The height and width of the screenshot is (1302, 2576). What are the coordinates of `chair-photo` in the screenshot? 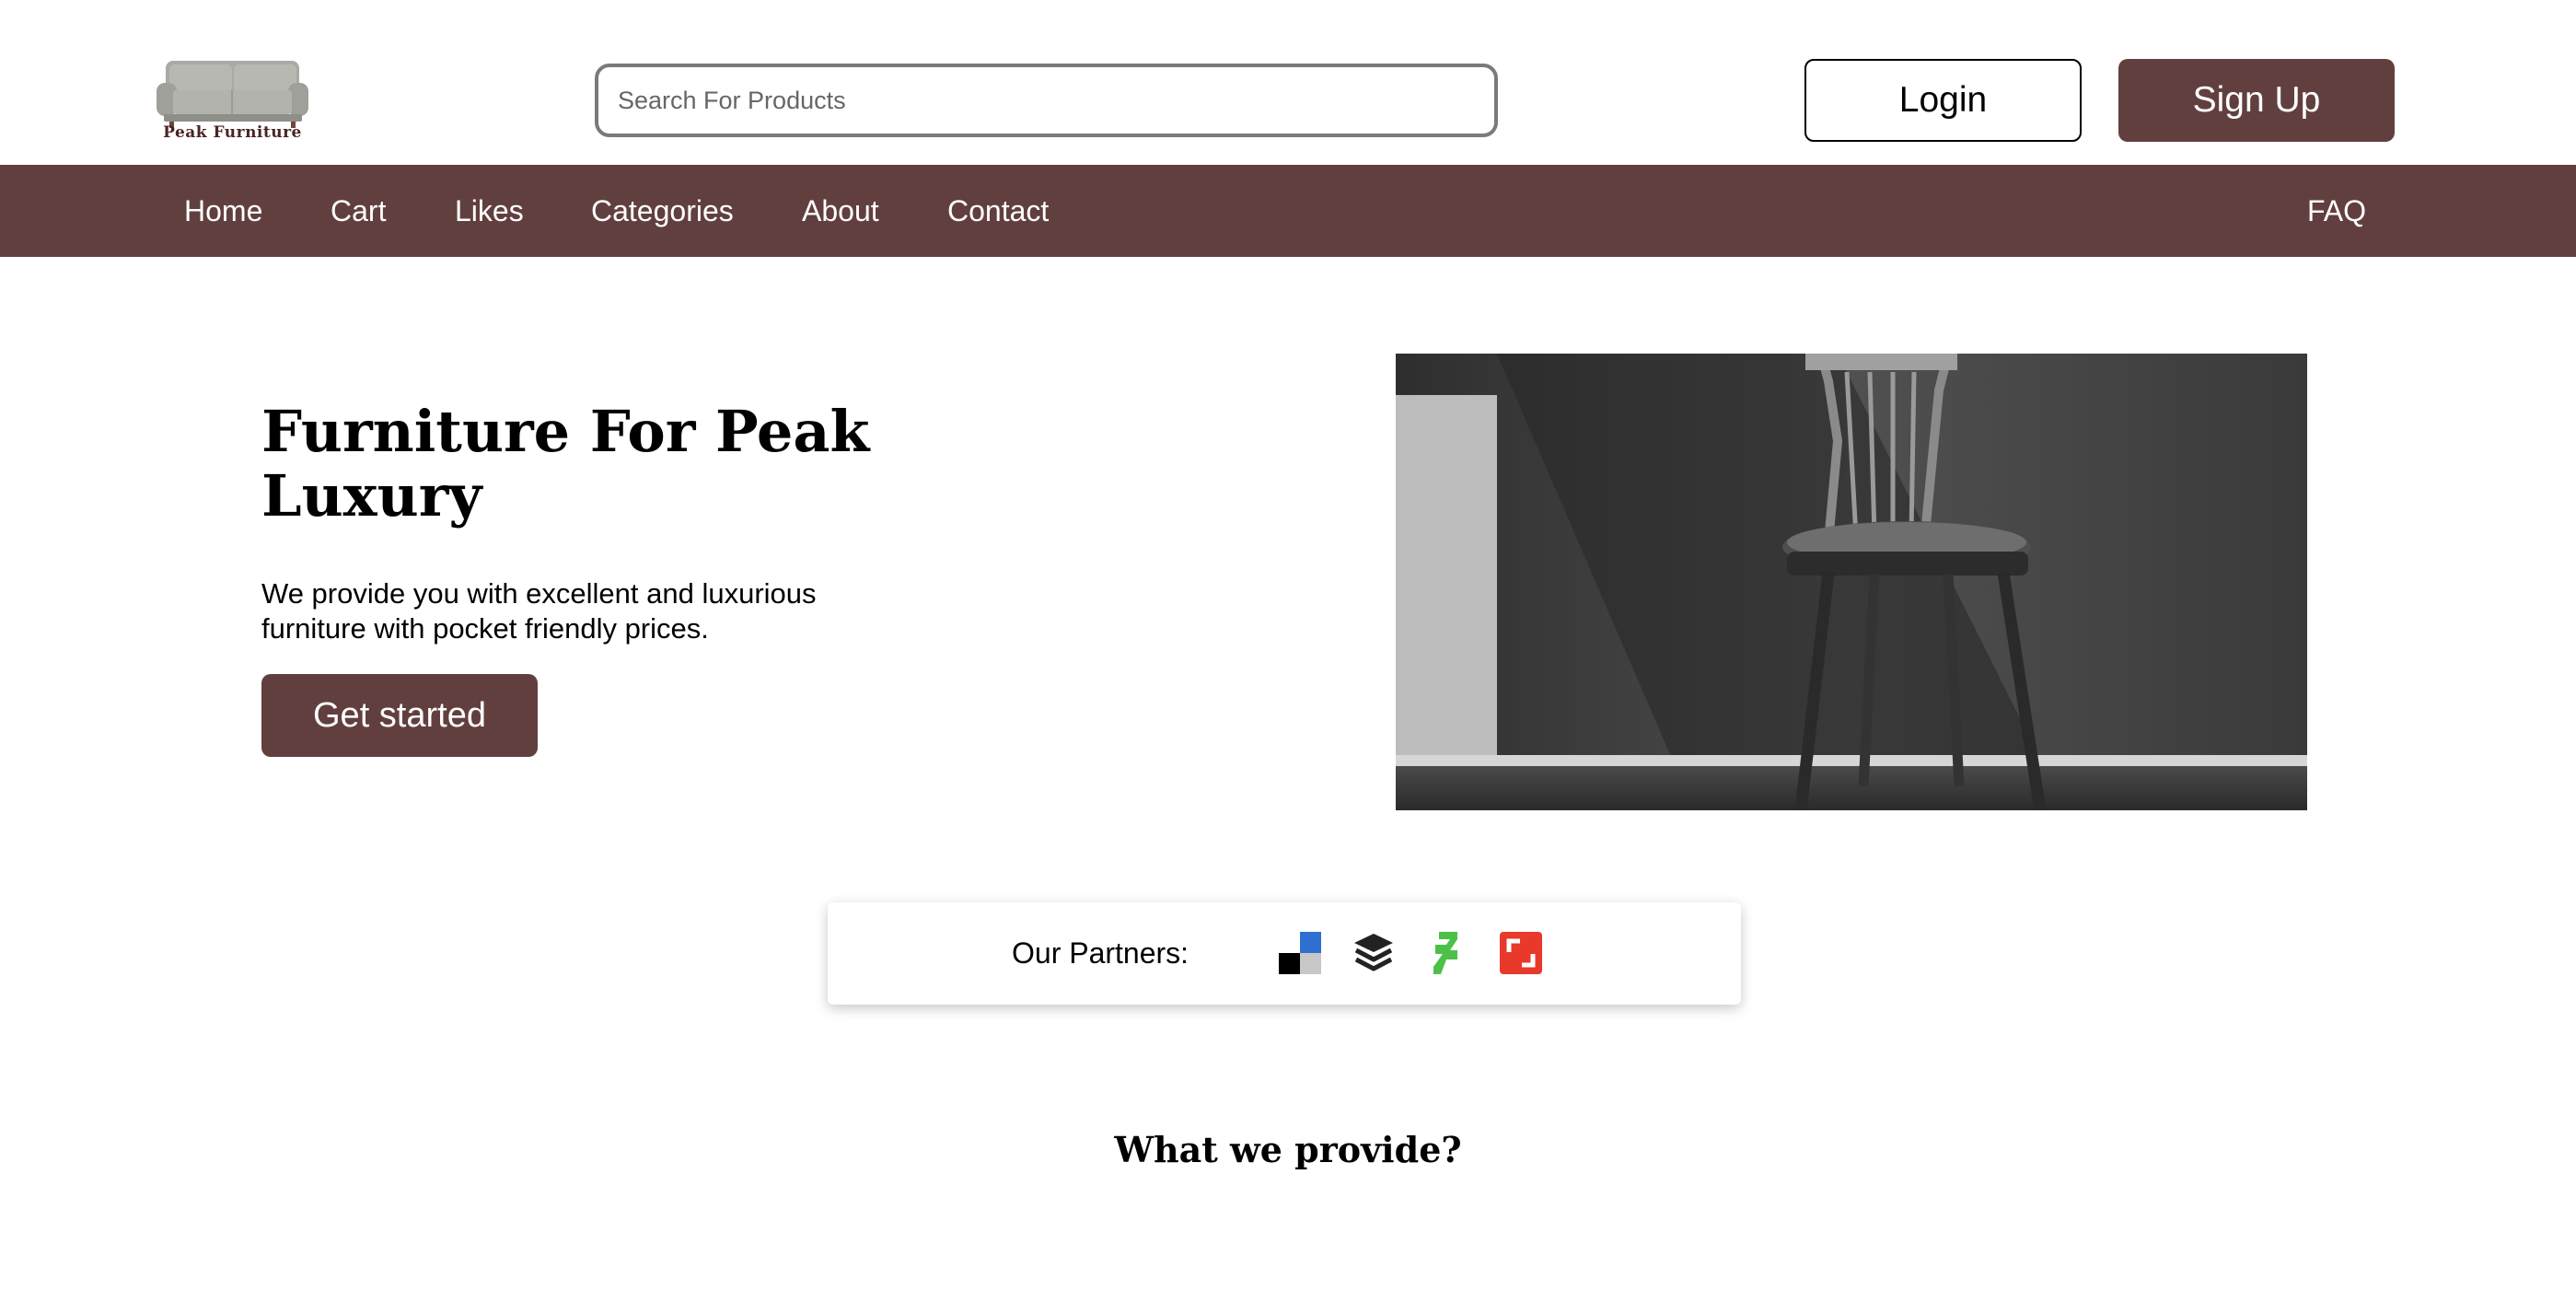 It's located at (1851, 582).